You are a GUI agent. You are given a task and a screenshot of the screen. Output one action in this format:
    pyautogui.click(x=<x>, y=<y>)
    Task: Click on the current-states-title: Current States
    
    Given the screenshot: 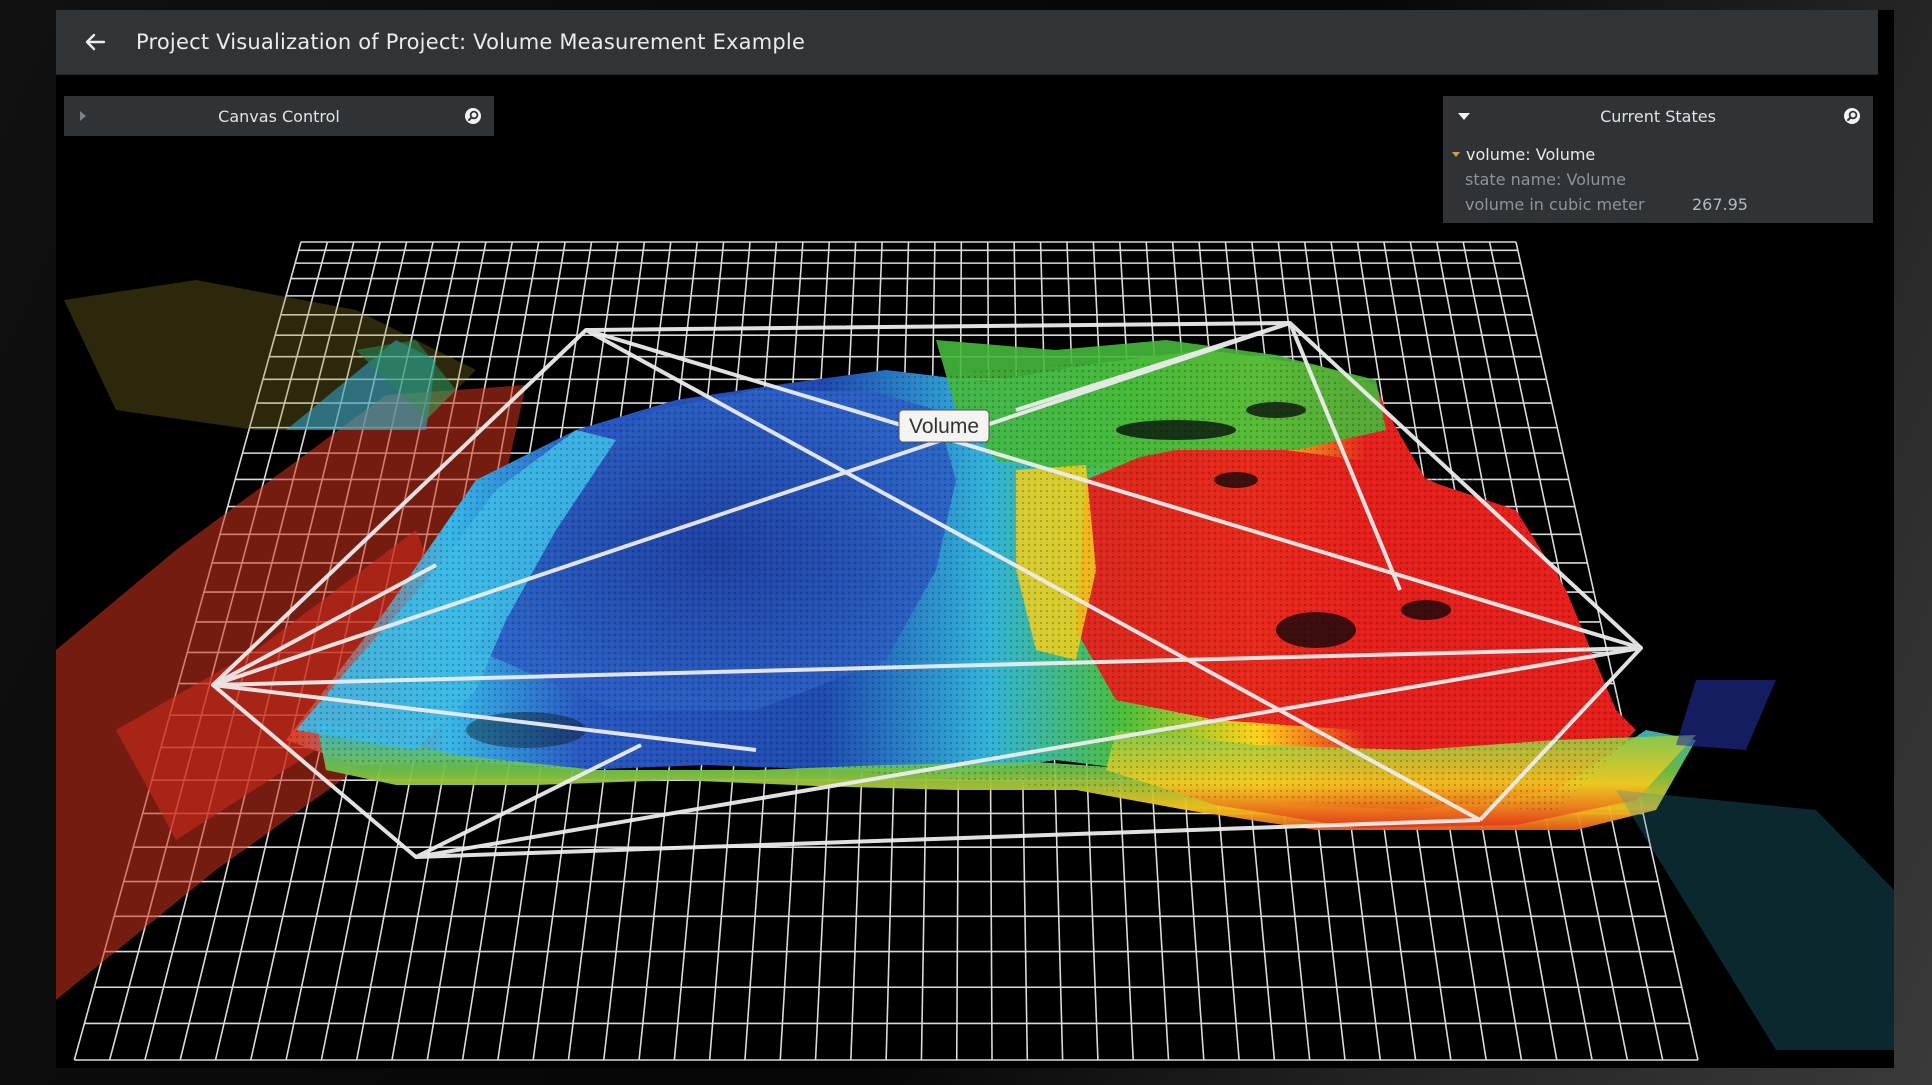 What is the action you would take?
    pyautogui.click(x=1658, y=116)
    